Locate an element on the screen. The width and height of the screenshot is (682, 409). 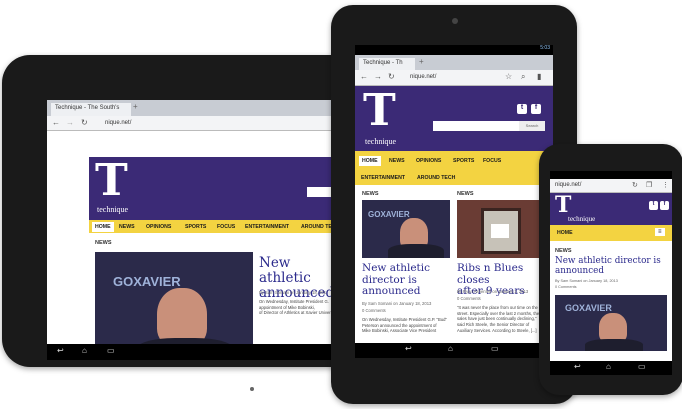
browser-toolbar: ← → ↻ nique.net/ ☆ ⌕ ▮ is located at coordinates (454, 78).